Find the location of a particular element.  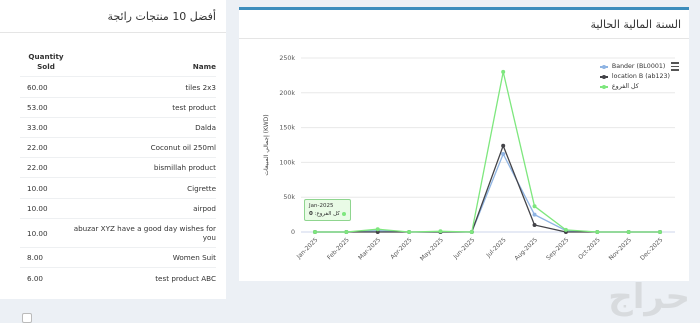

table-row: 33.00 Dalda is located at coordinates (118, 127).